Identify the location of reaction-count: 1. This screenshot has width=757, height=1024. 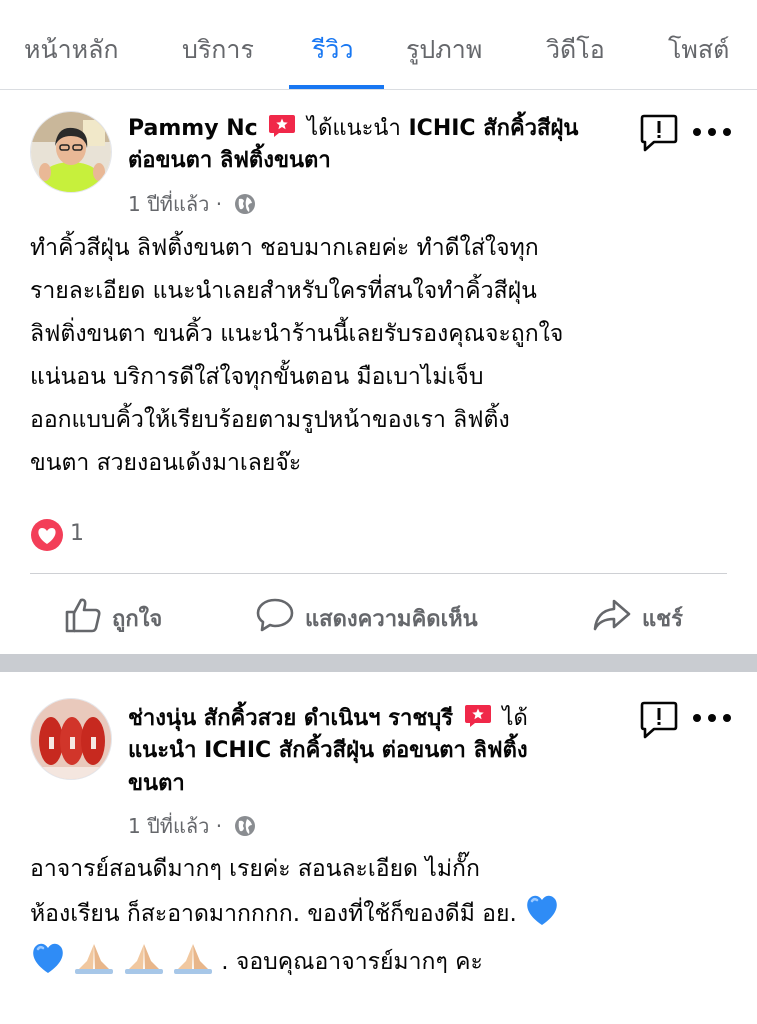
(77, 533).